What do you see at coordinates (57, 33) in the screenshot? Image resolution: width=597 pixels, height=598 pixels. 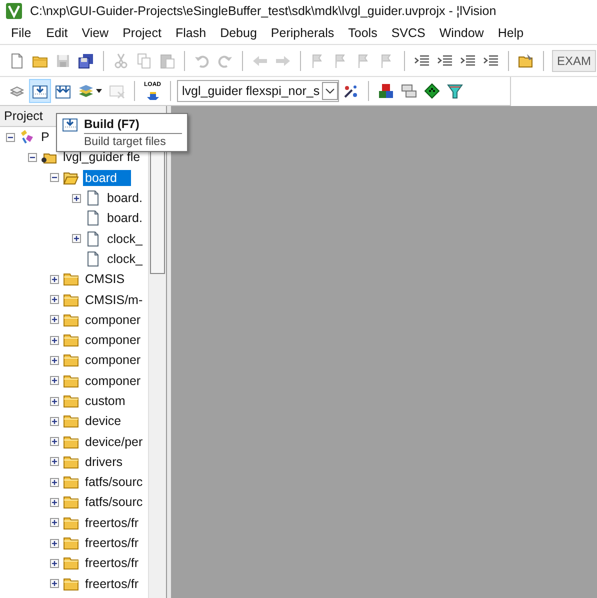 I see `menu-item: Edit` at bounding box center [57, 33].